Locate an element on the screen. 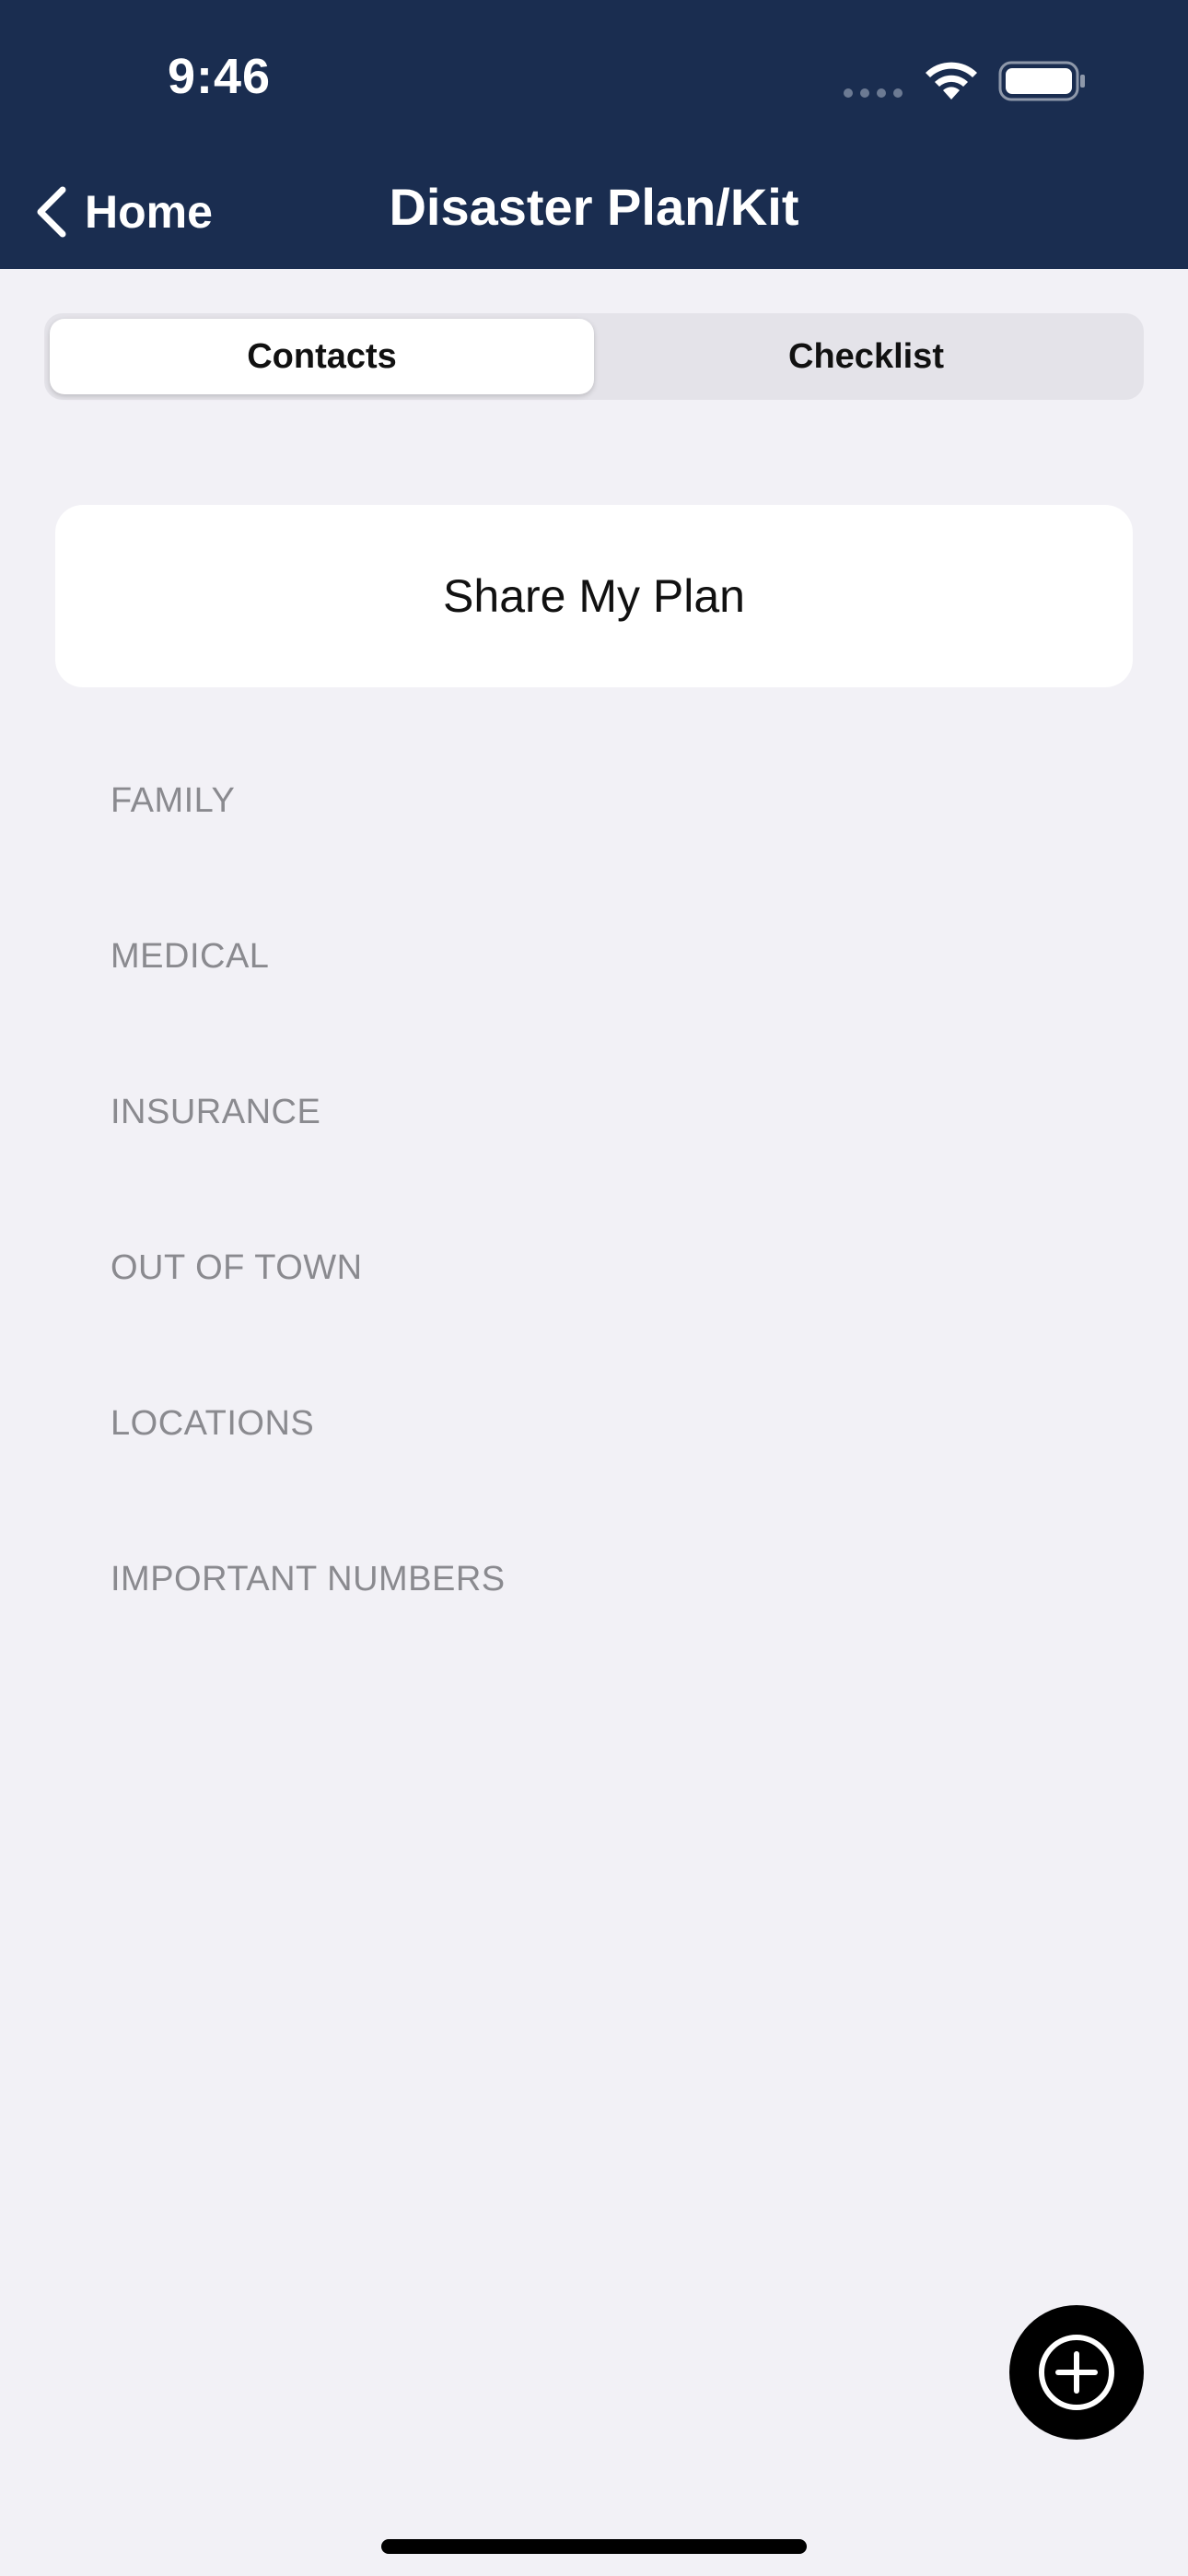 The width and height of the screenshot is (1188, 2576). tab-checklist: Checklist is located at coordinates (866, 356).